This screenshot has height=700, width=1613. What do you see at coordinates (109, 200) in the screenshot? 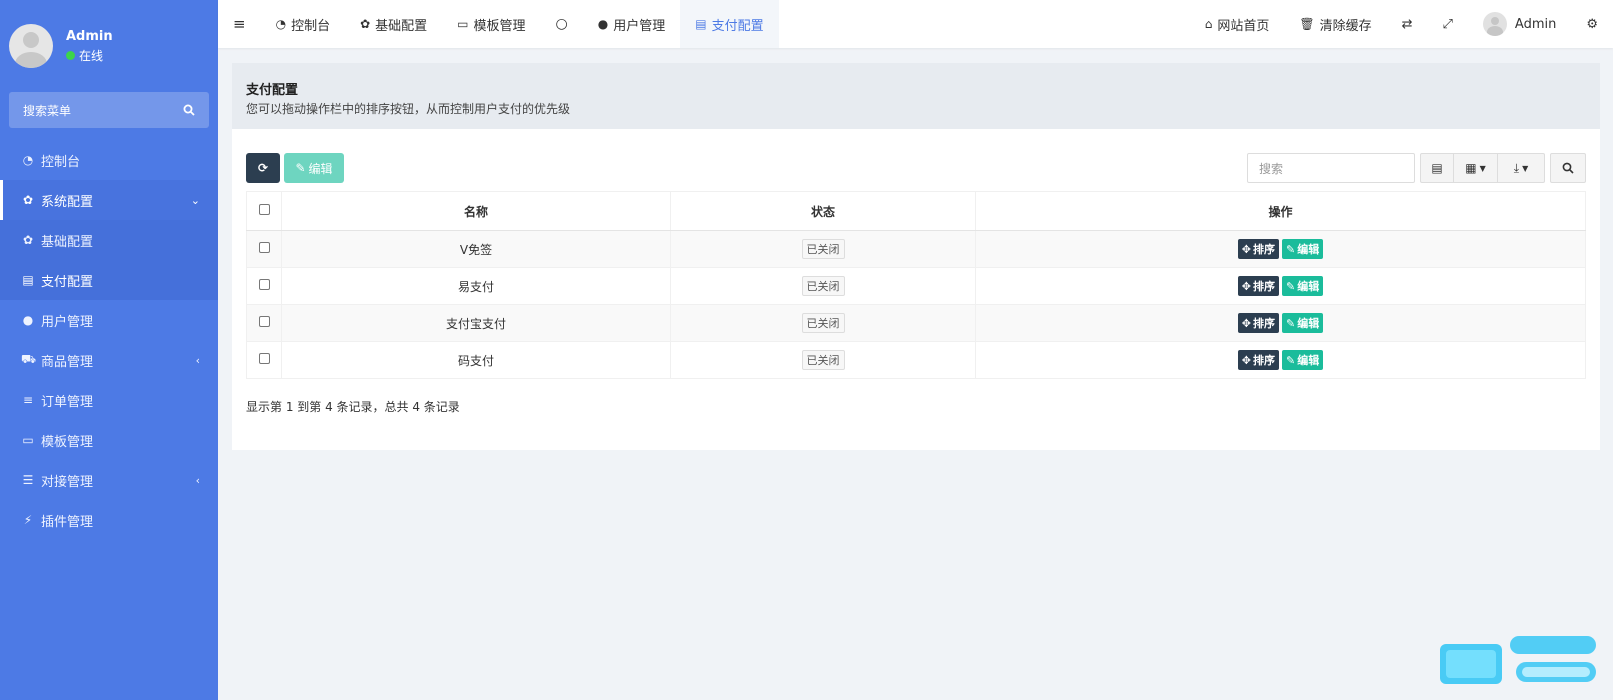
I see `sidebar-item-system-config: ✿ 系统配置 ⌄` at bounding box center [109, 200].